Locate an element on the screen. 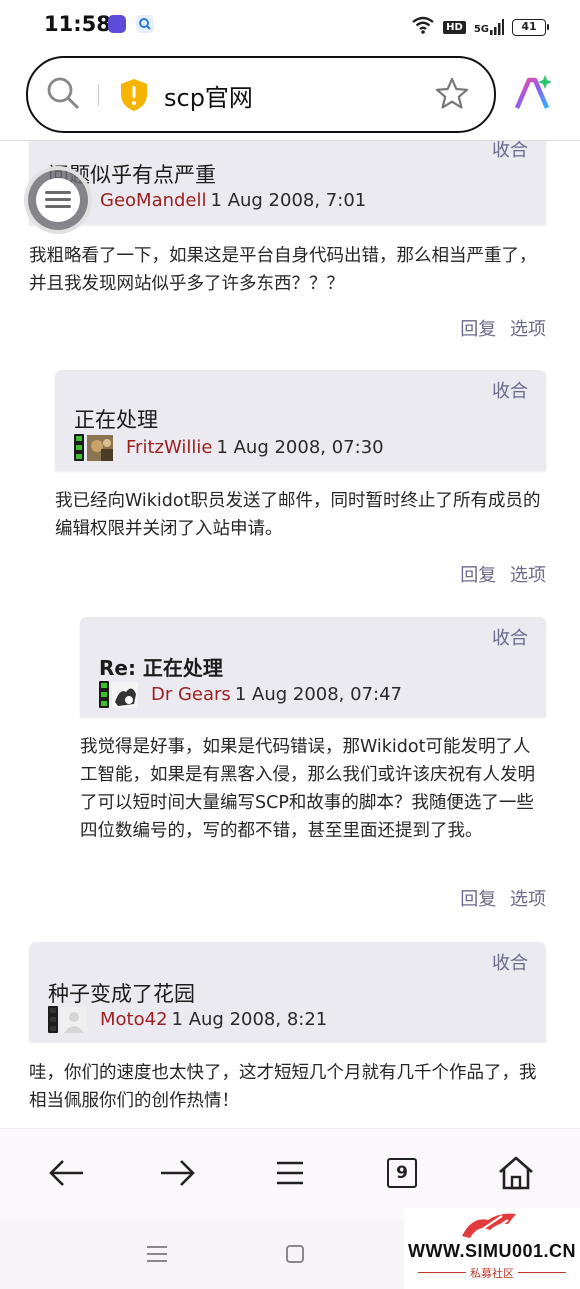  watermark-line is located at coordinates (542, 1272).